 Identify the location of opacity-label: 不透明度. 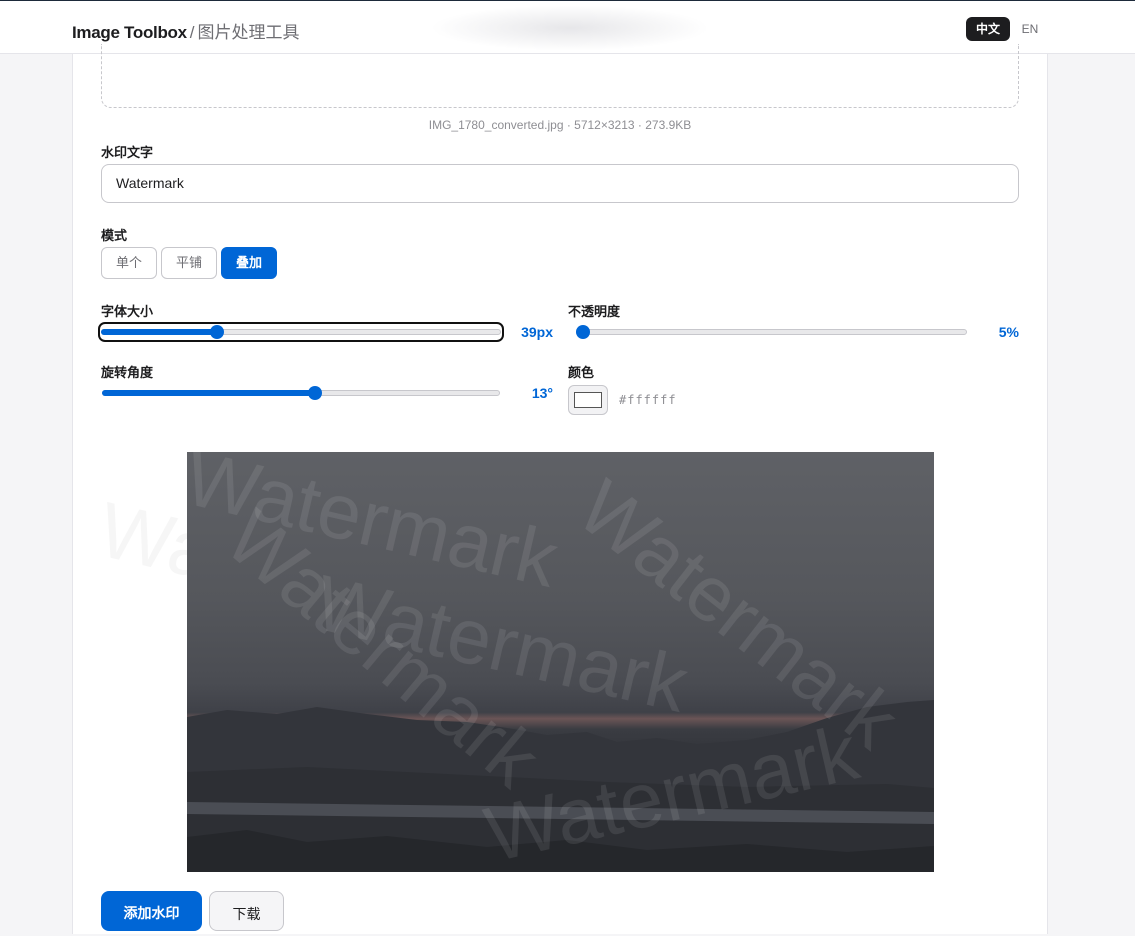
(594, 311).